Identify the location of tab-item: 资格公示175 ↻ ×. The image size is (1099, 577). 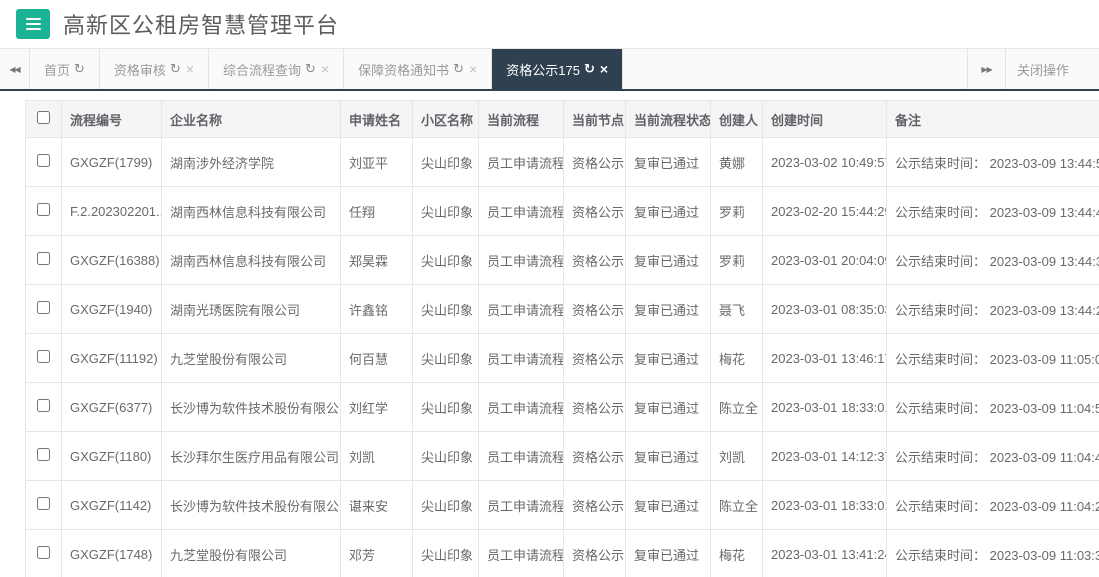
(558, 69).